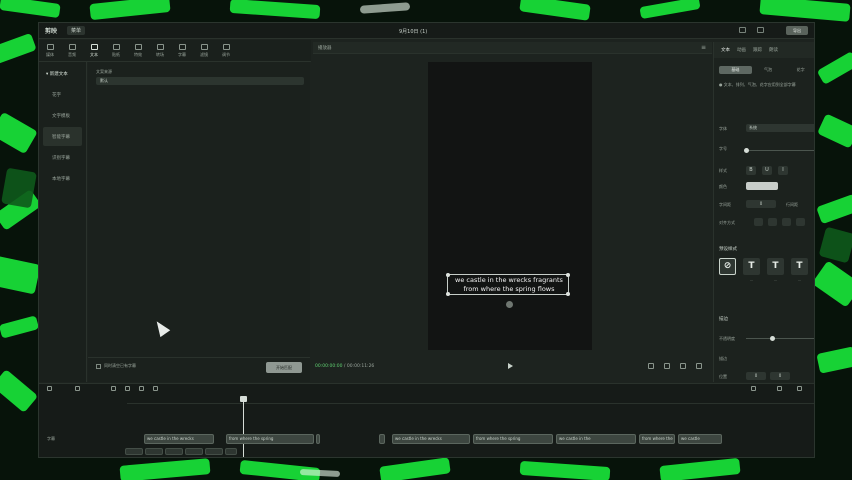 This screenshot has width=852, height=480. Describe the element at coordinates (783, 170) in the screenshot. I see `italic-button: I` at that location.